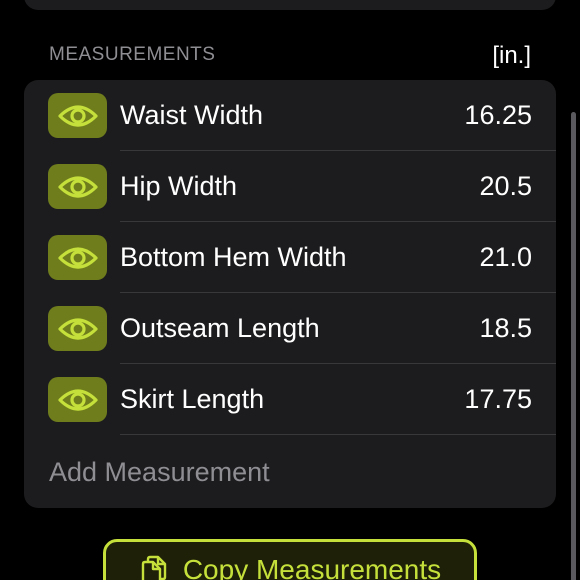  I want to click on scrollbar, so click(573, 346).